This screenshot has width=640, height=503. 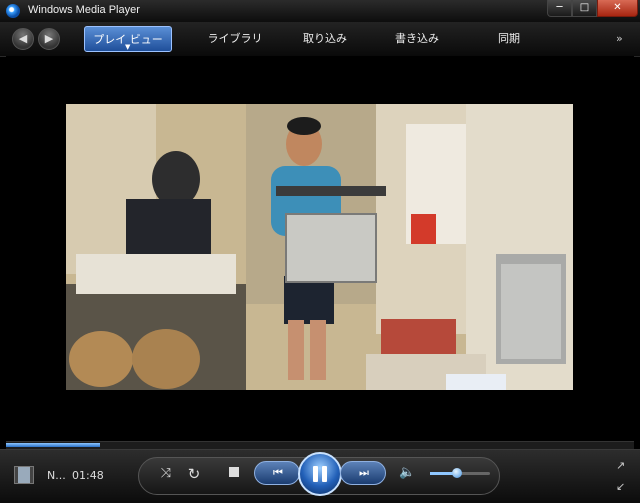 What do you see at coordinates (407, 472) in the screenshot?
I see `volume-icon: 🔈` at bounding box center [407, 472].